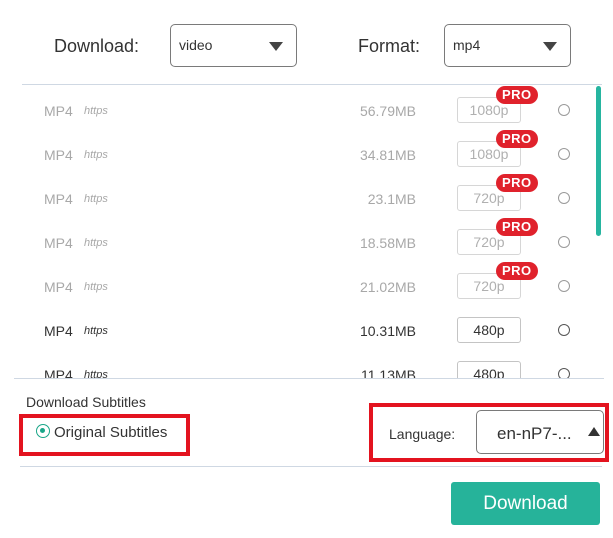 This screenshot has width=613, height=538. What do you see at coordinates (43, 431) in the screenshot?
I see `radio-selected-icon` at bounding box center [43, 431].